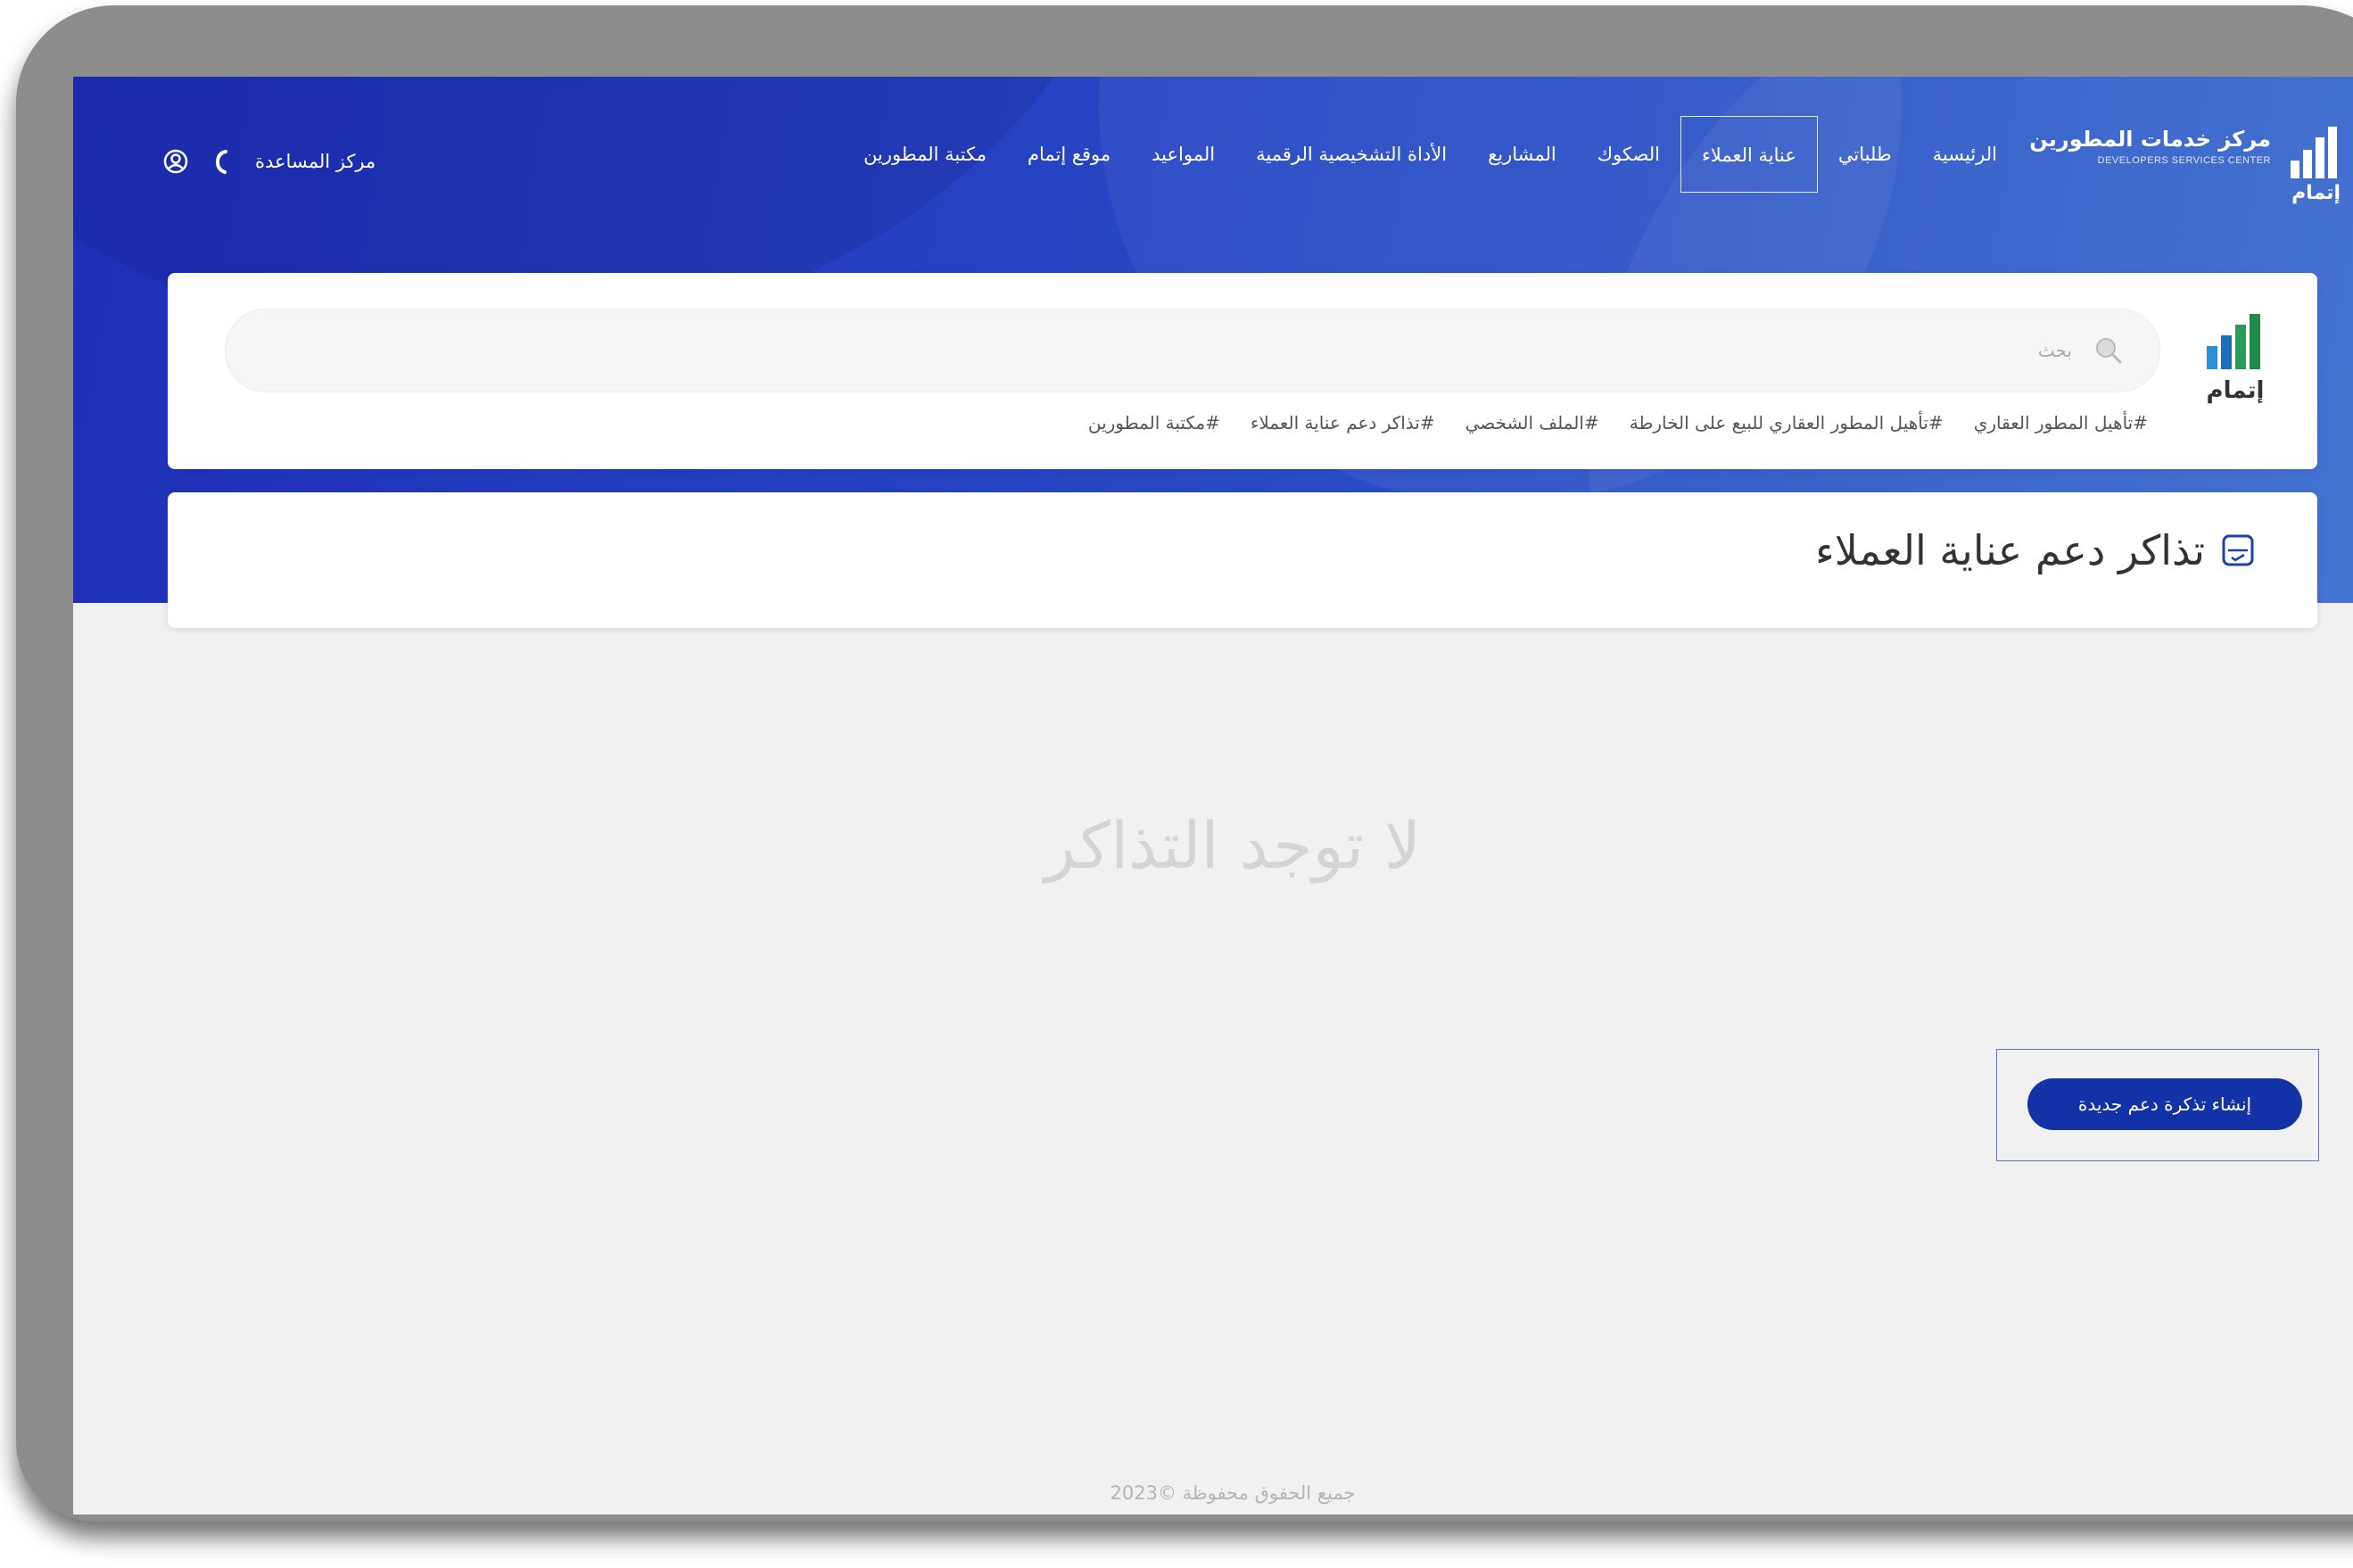  Describe the element at coordinates (1154, 422) in the screenshot. I see `tag-developers-library: #مكتبة المطورين` at that location.